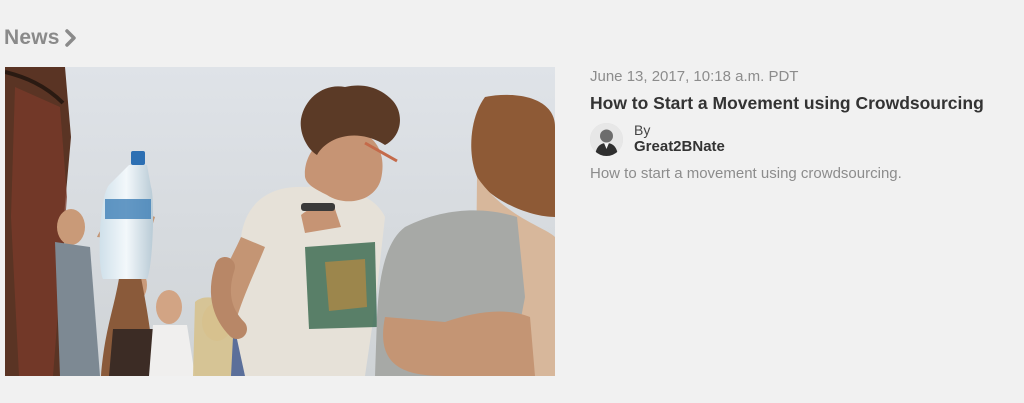  Describe the element at coordinates (71, 38) in the screenshot. I see `chevron-right-icon` at that location.